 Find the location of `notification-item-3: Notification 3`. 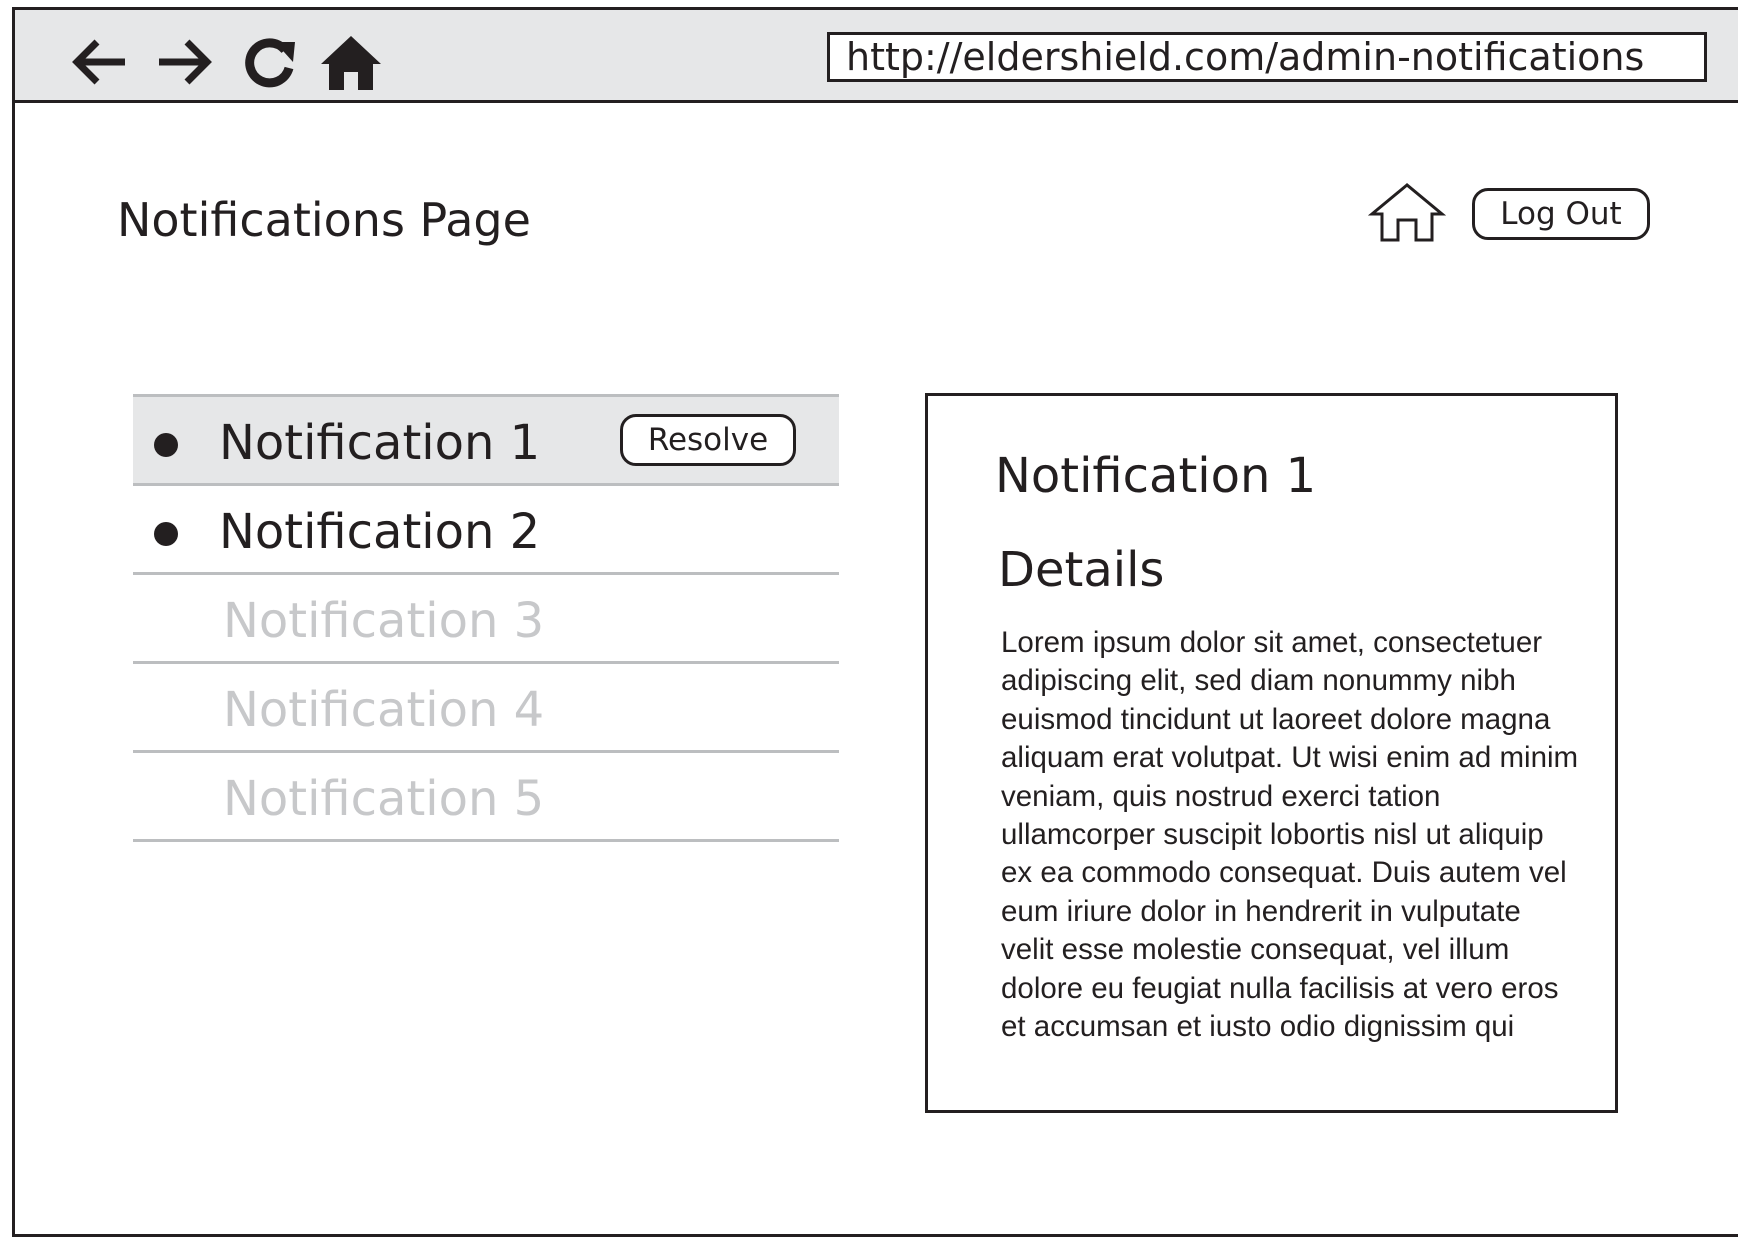

notification-item-3: Notification 3 is located at coordinates (486, 619).